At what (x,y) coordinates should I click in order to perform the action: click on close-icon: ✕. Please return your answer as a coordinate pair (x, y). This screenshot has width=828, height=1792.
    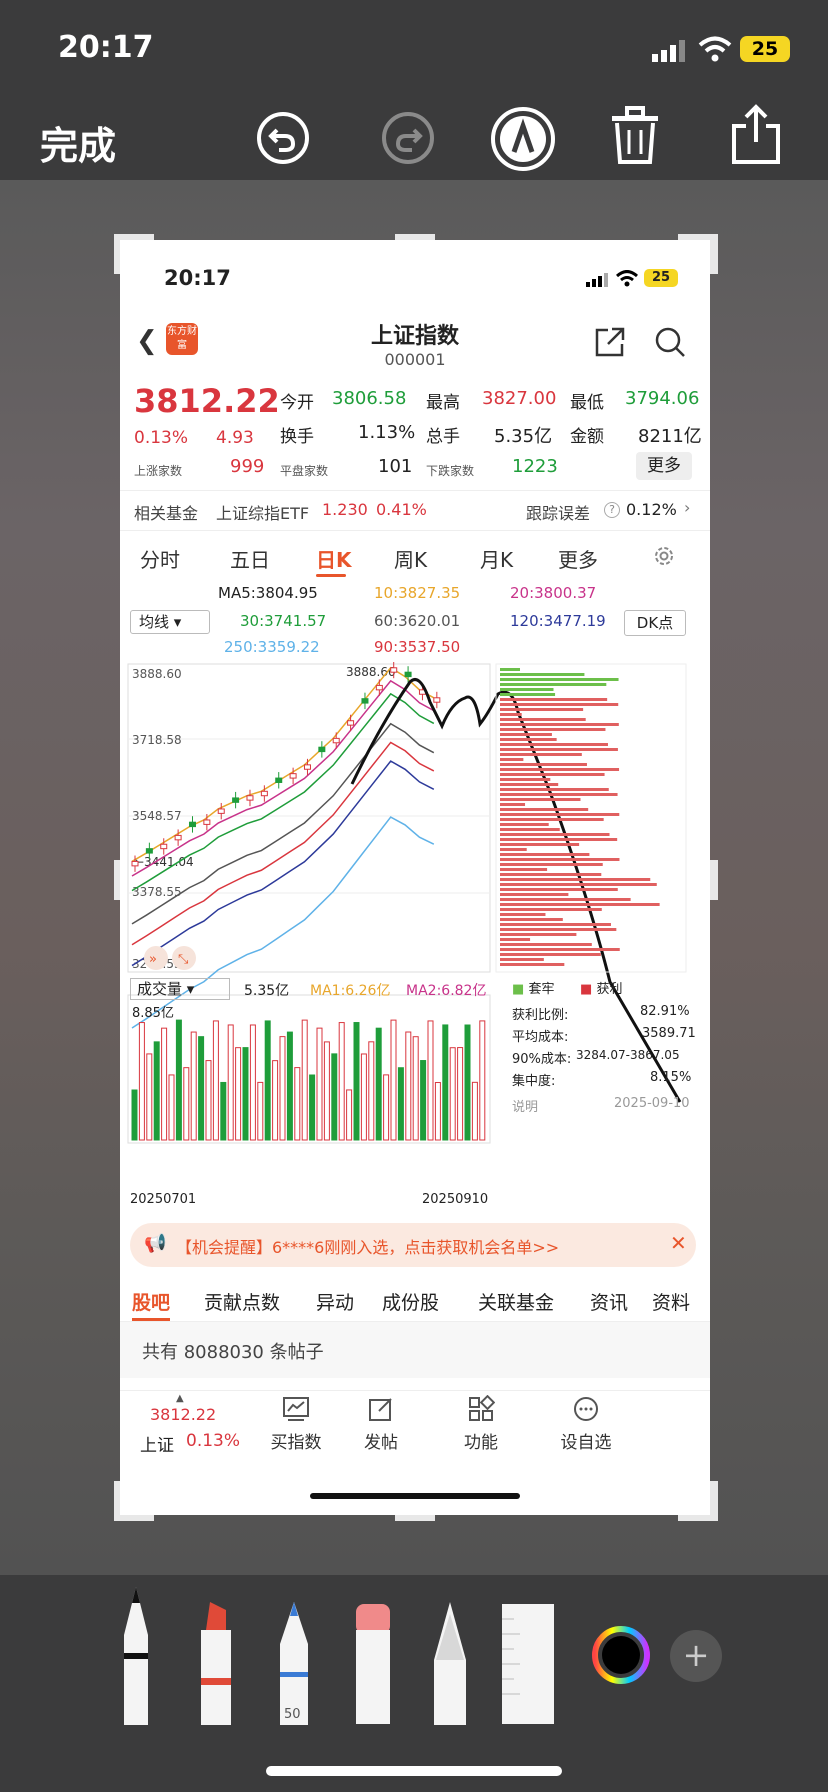
    Looking at the image, I should click on (678, 1243).